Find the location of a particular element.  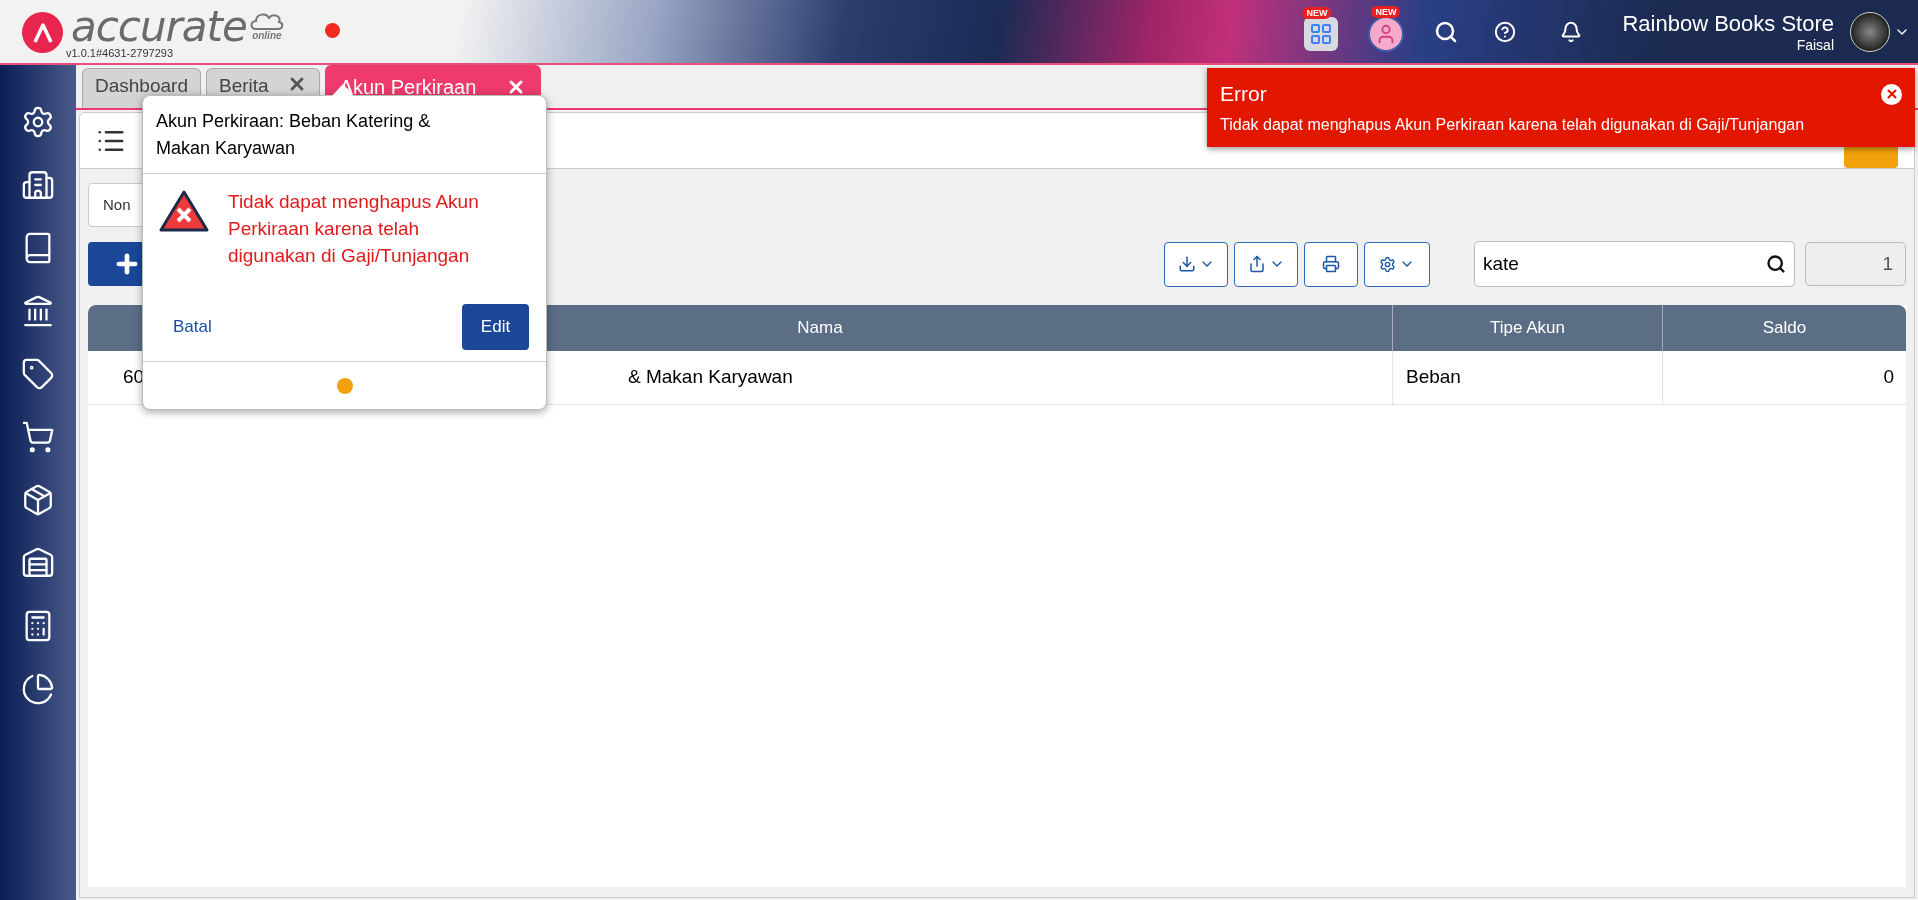

page-number-field: 1 is located at coordinates (1855, 264).